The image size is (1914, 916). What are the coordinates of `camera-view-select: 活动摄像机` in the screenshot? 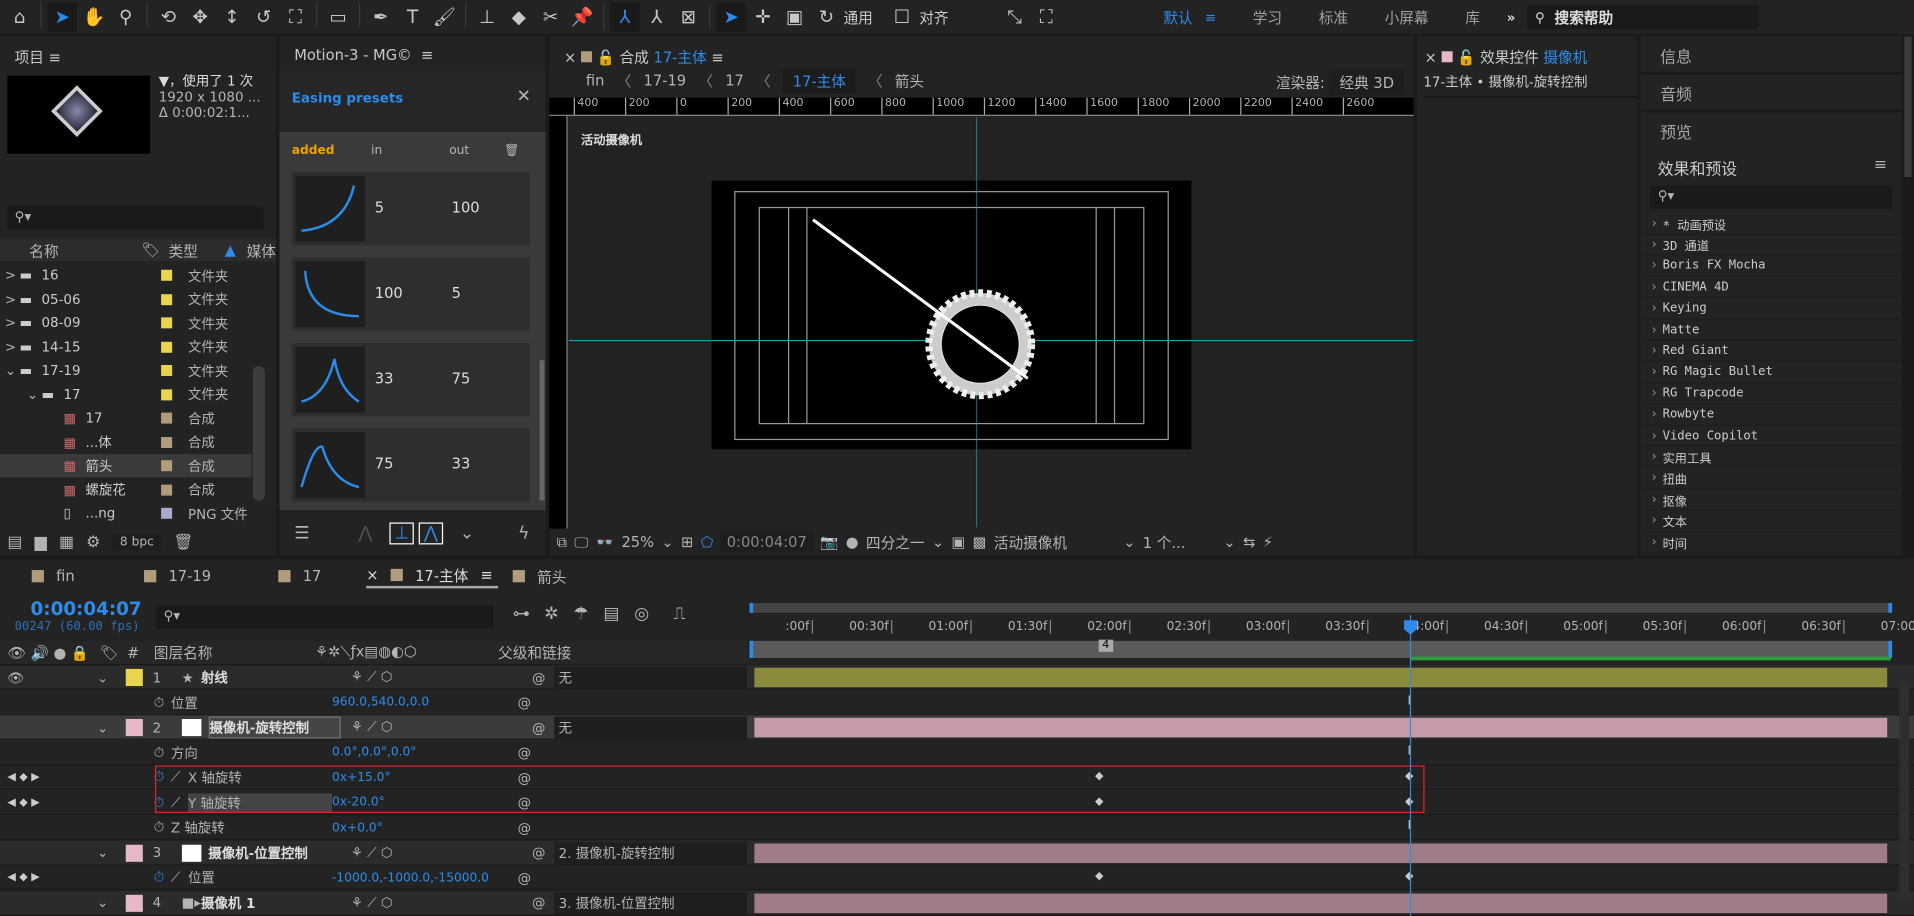 It's located at (1055, 542).